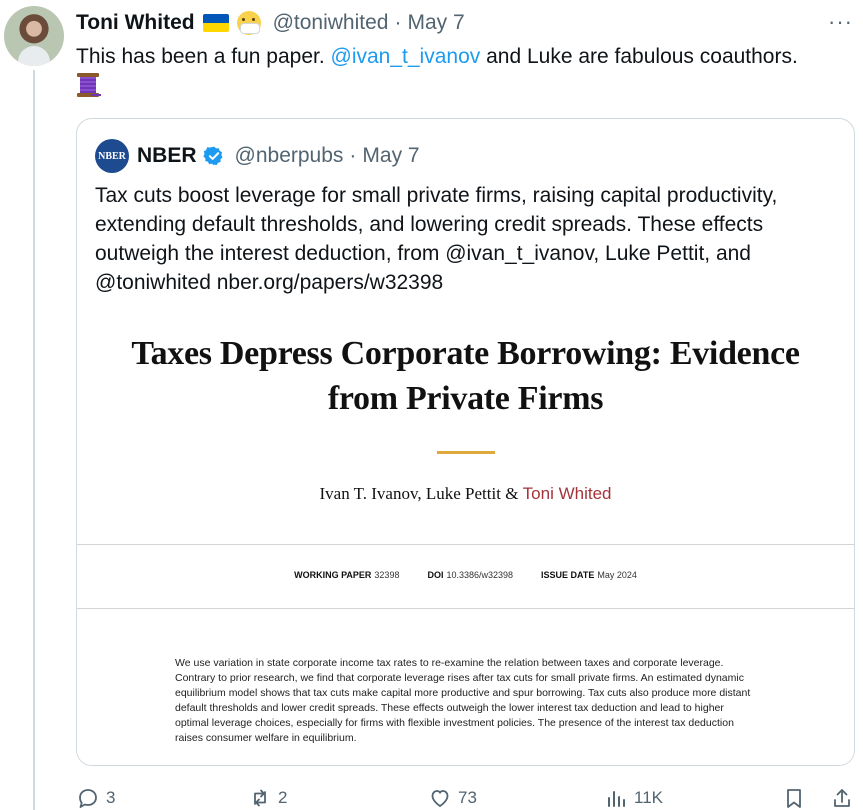 The width and height of the screenshot is (863, 810). Describe the element at coordinates (331, 23) in the screenshot. I see `author-handle: @toniwhited` at that location.